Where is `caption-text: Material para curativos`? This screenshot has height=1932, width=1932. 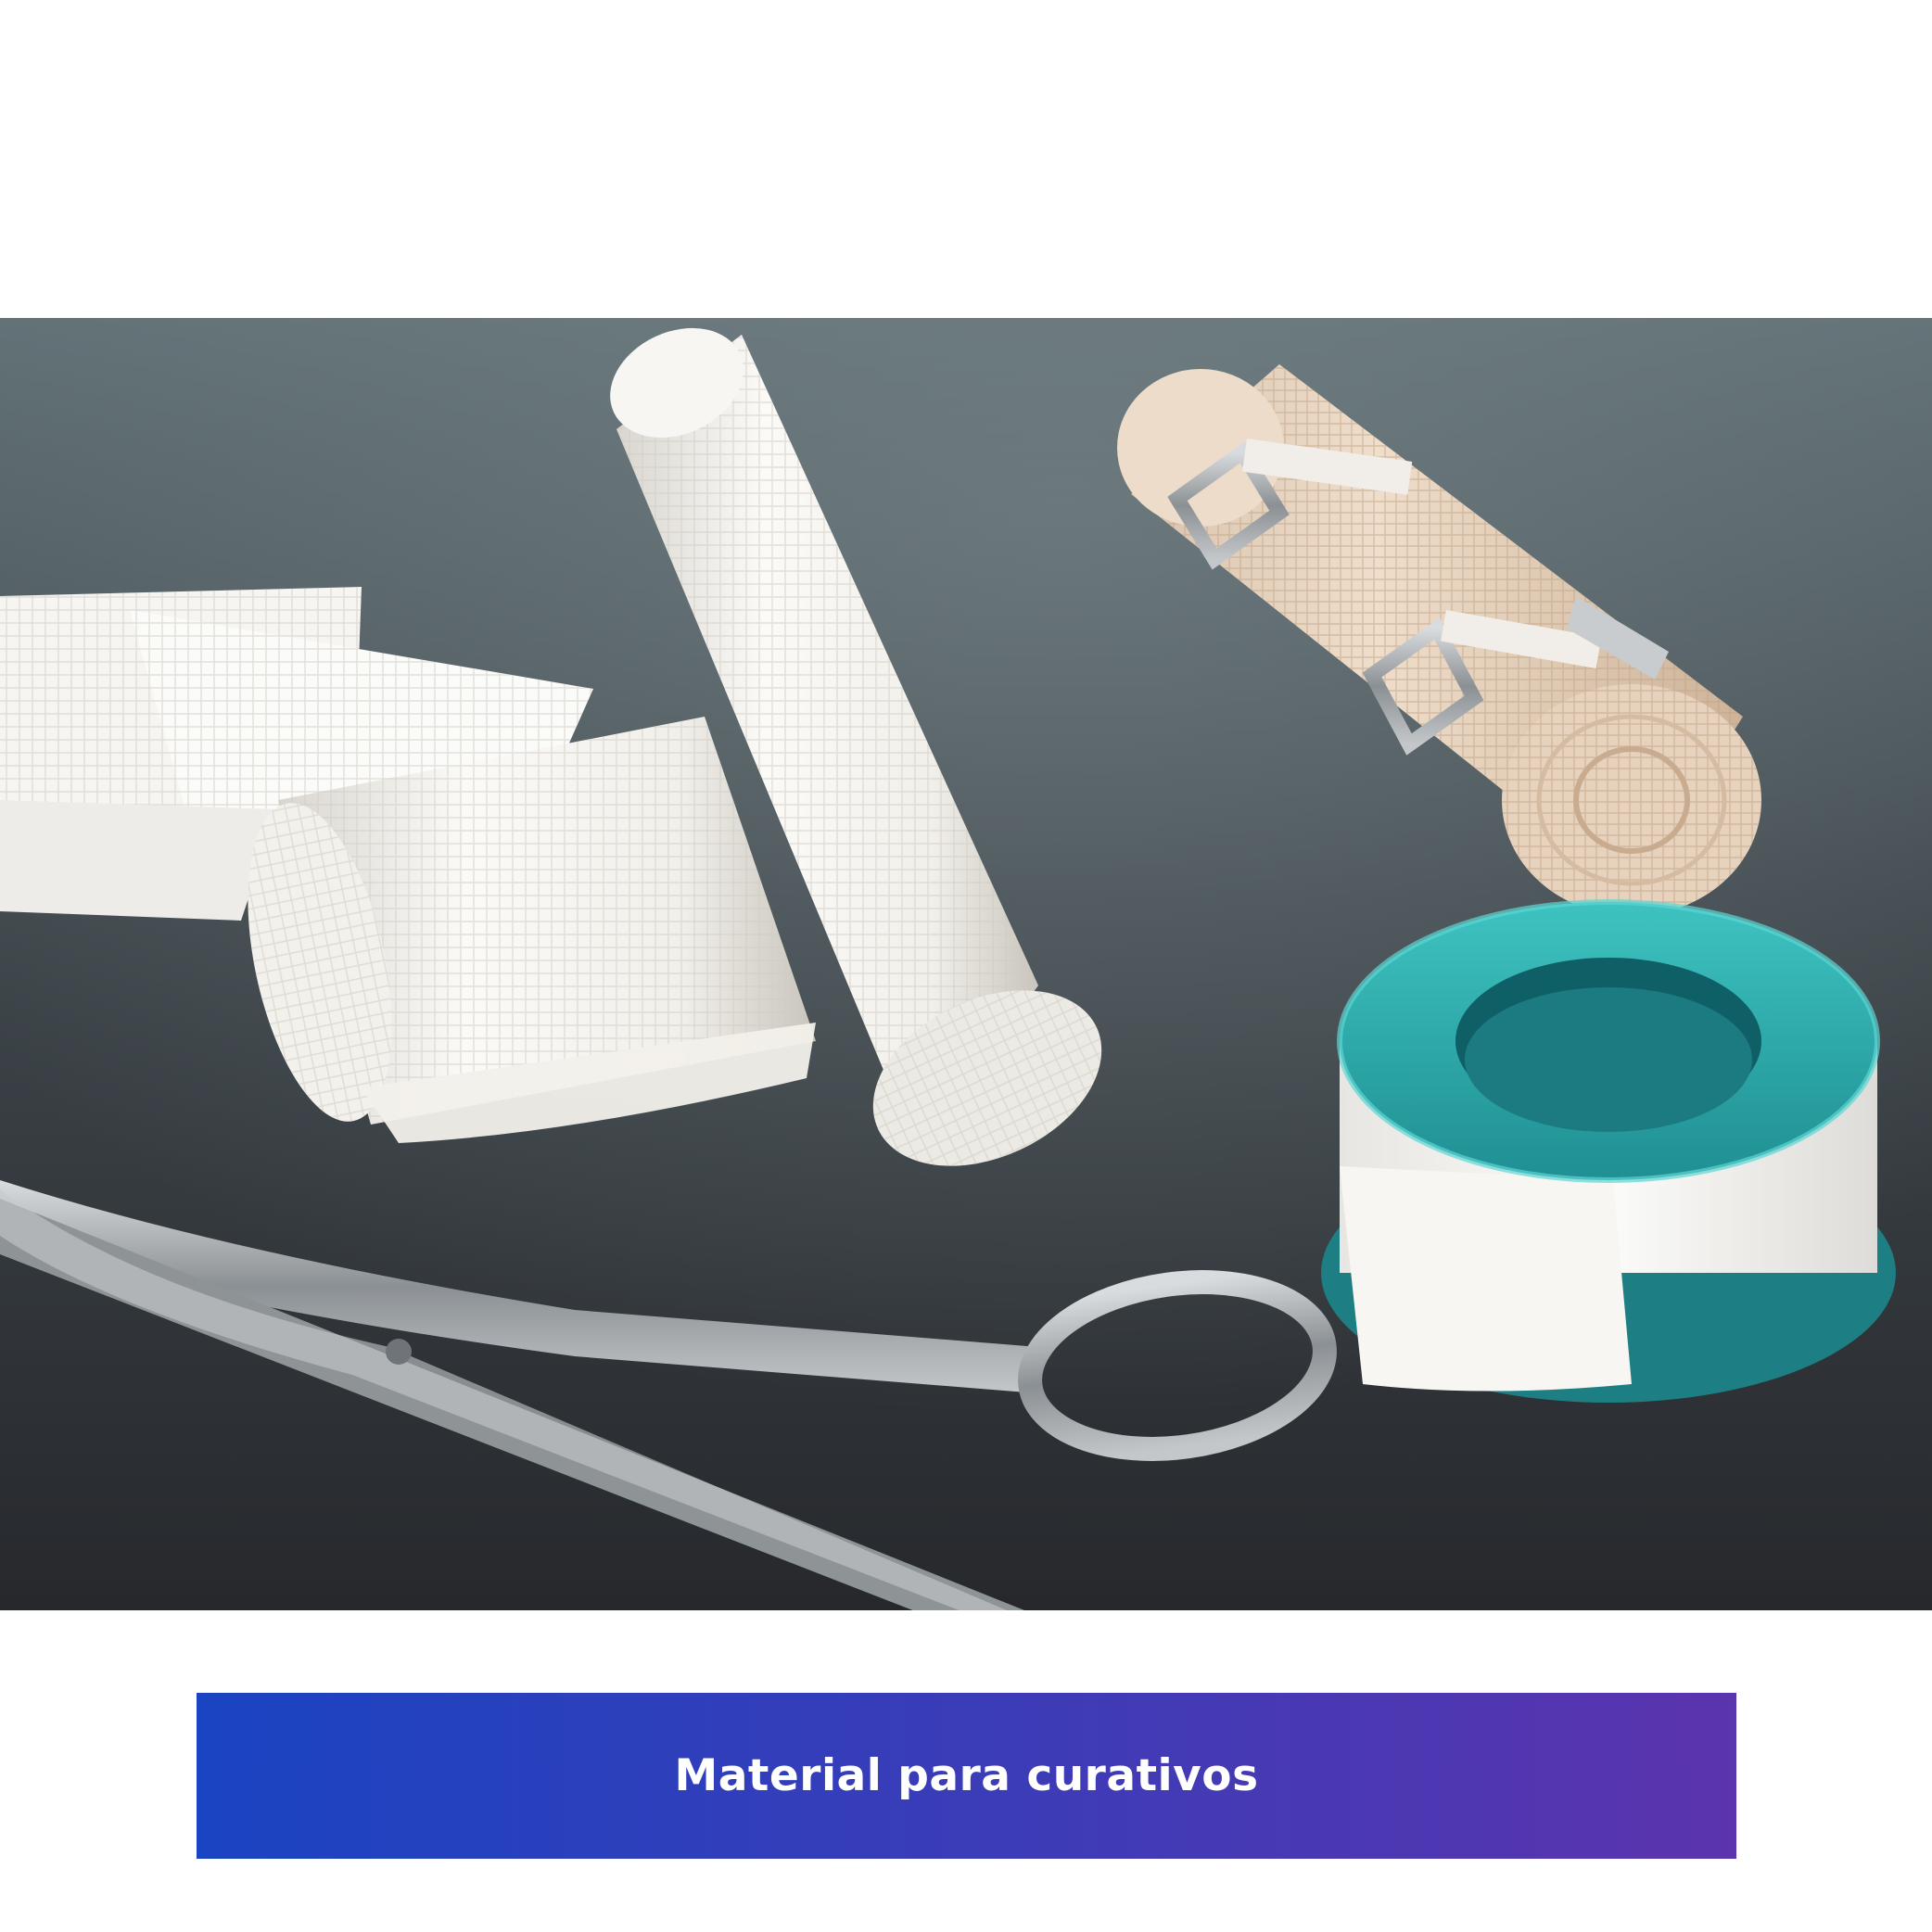
caption-text: Material para curativos is located at coordinates (966, 1775).